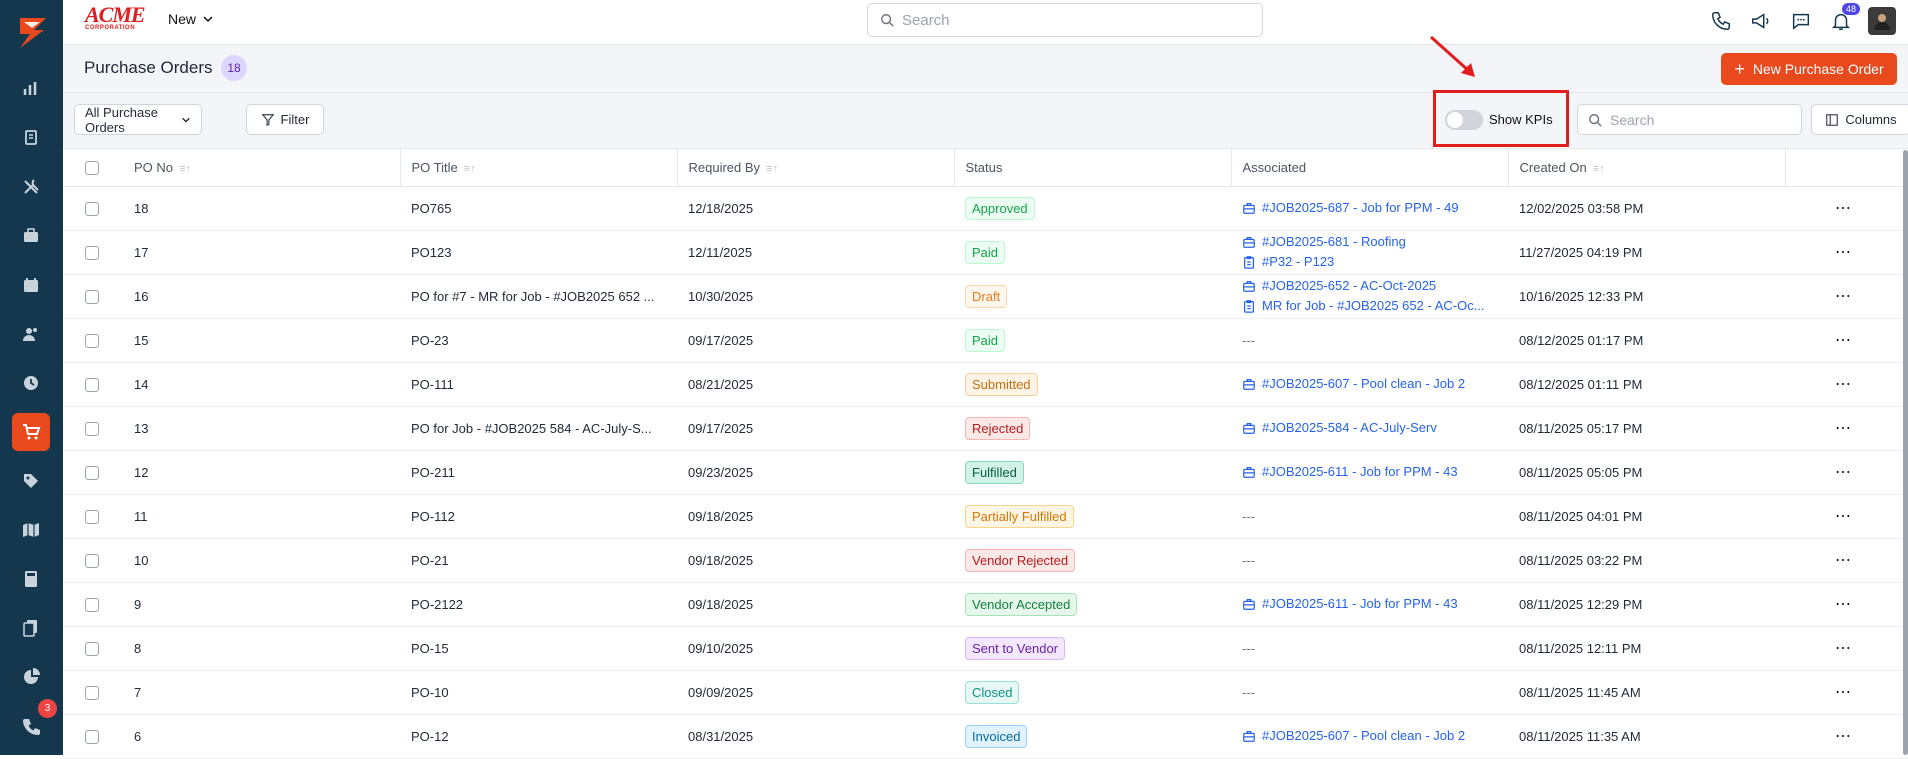  I want to click on select-all-checkbox, so click(92, 168).